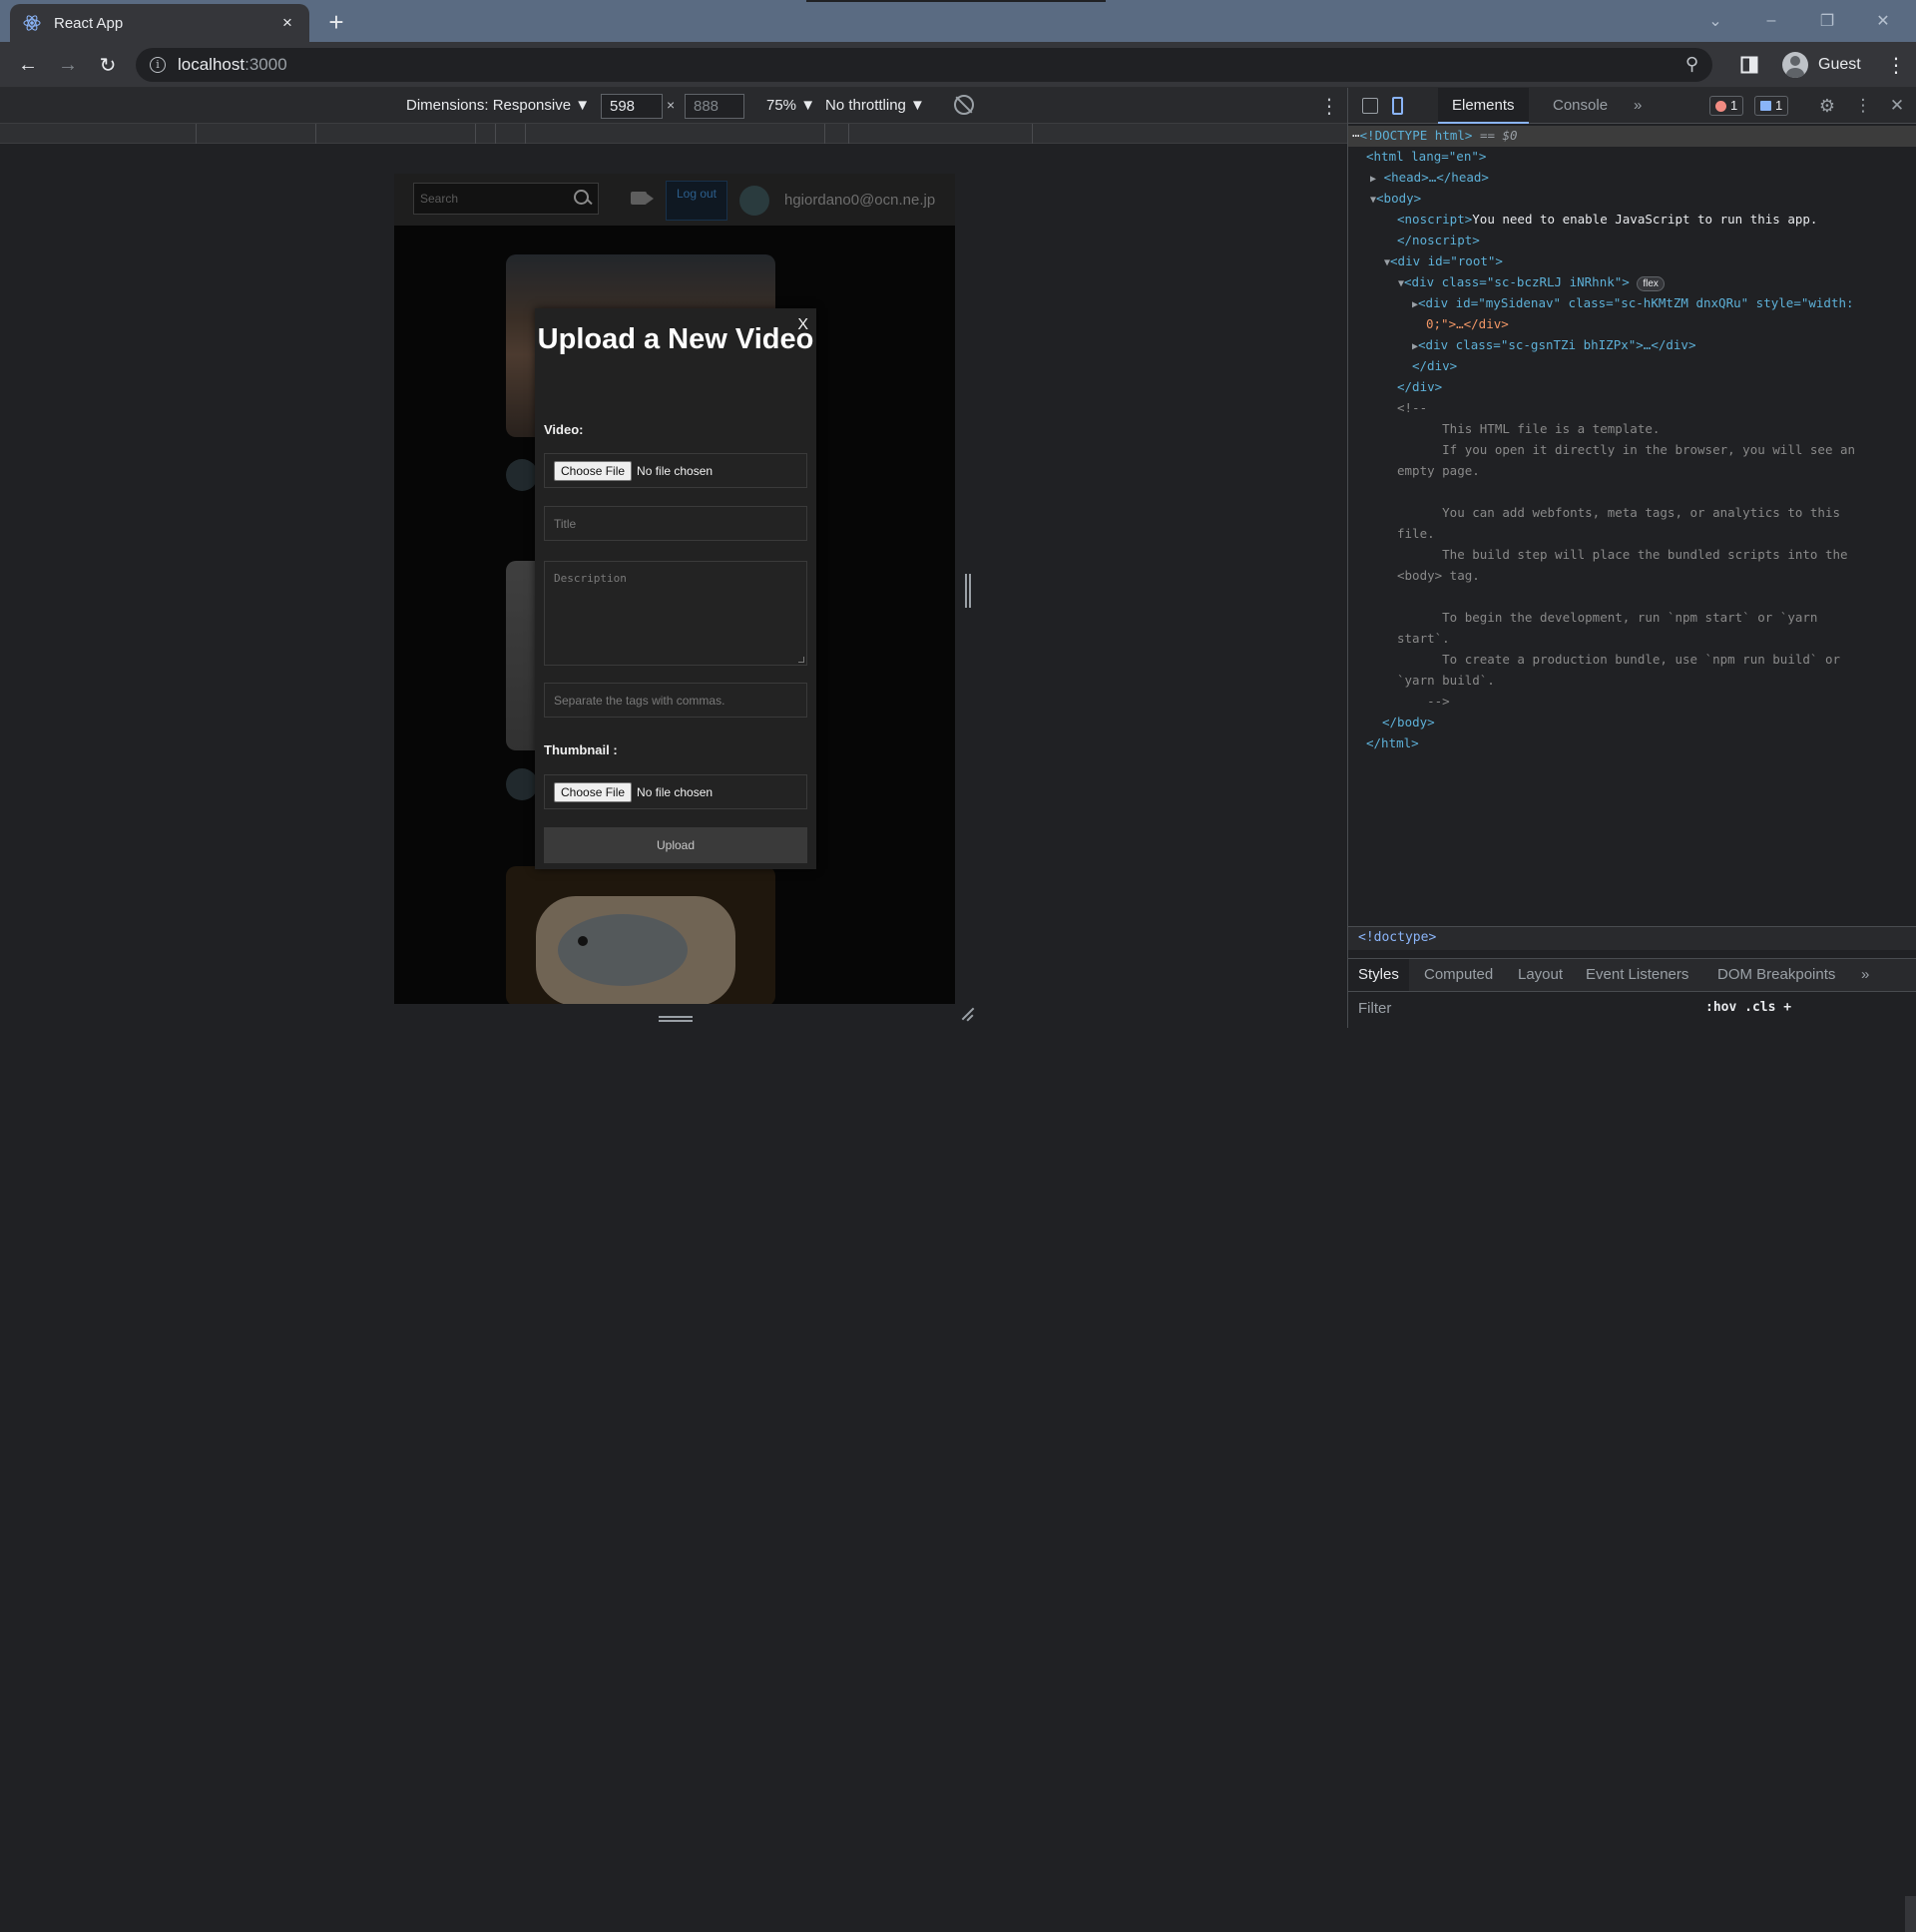 The width and height of the screenshot is (1916, 1932). What do you see at coordinates (675, 845) in the screenshot?
I see `upload-button: Upload` at bounding box center [675, 845].